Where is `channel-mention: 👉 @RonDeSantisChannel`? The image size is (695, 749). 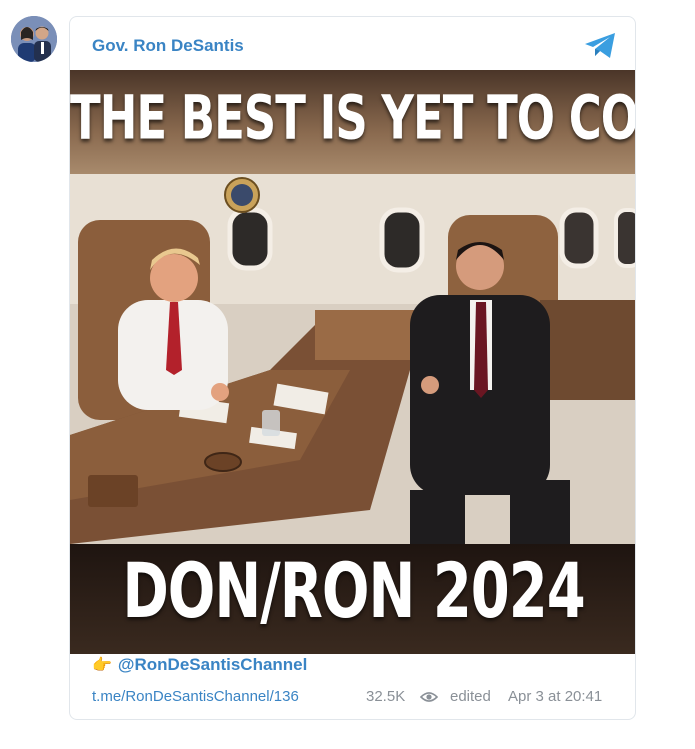
channel-mention: 👉 @RonDeSantisChannel is located at coordinates (199, 665).